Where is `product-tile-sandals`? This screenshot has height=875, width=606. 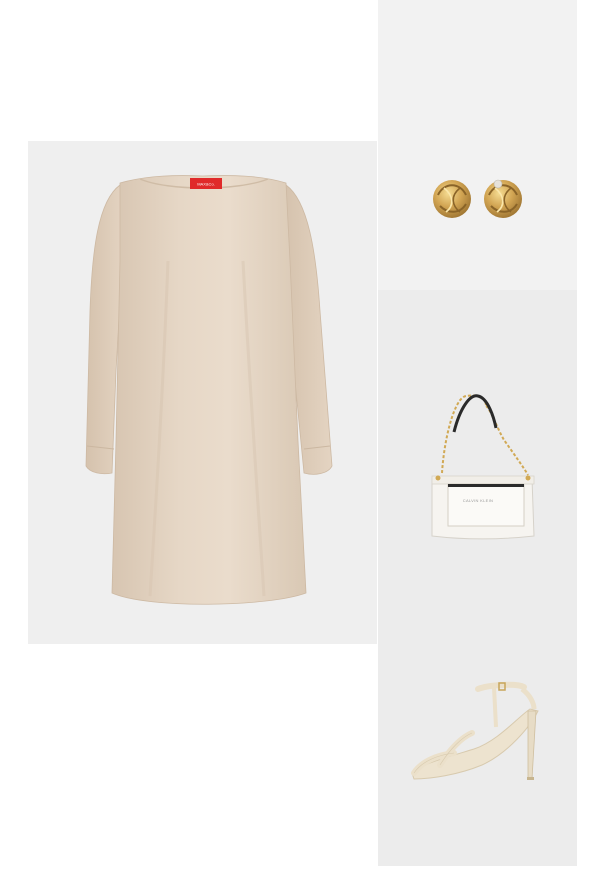
product-tile-sandals is located at coordinates (477, 721).